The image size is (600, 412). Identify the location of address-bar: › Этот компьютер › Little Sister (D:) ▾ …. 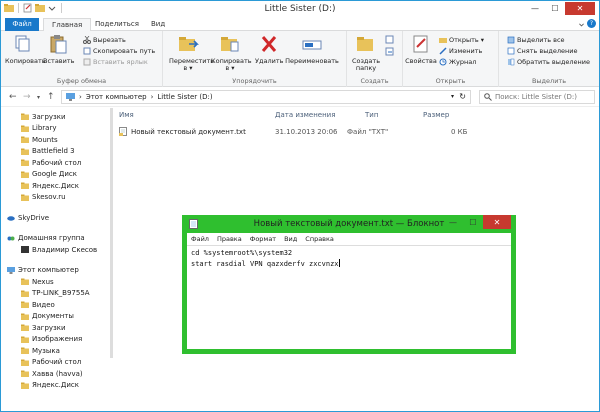
(266, 97).